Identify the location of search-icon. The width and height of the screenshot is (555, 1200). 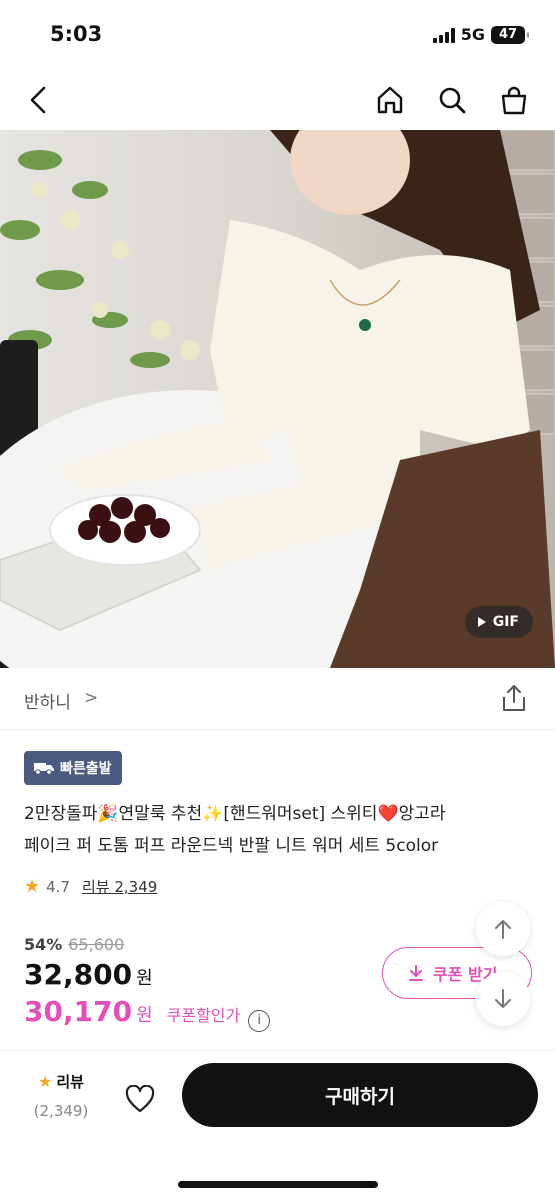
(452, 100).